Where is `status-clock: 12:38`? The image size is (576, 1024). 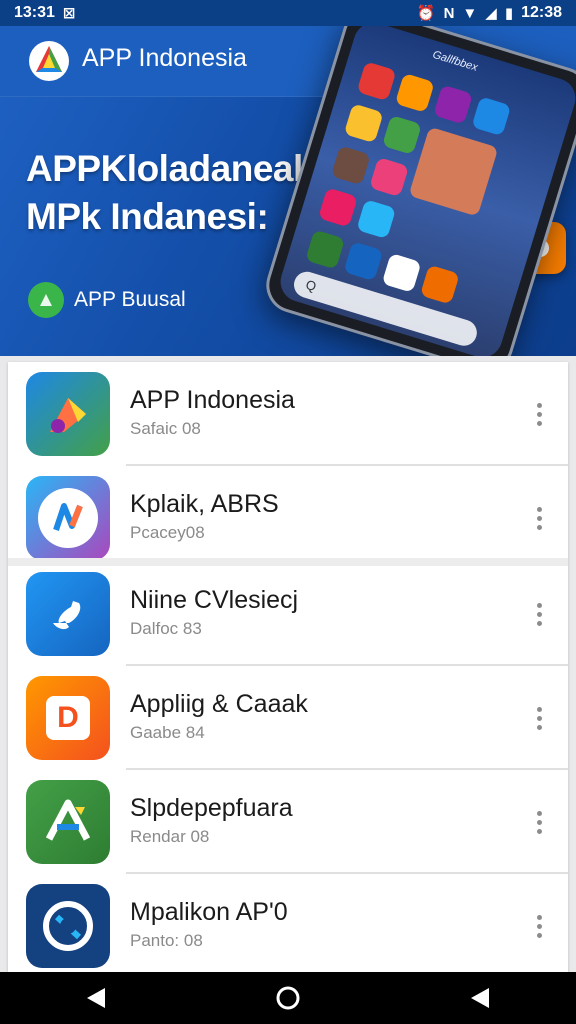
status-clock: 12:38 is located at coordinates (541, 12).